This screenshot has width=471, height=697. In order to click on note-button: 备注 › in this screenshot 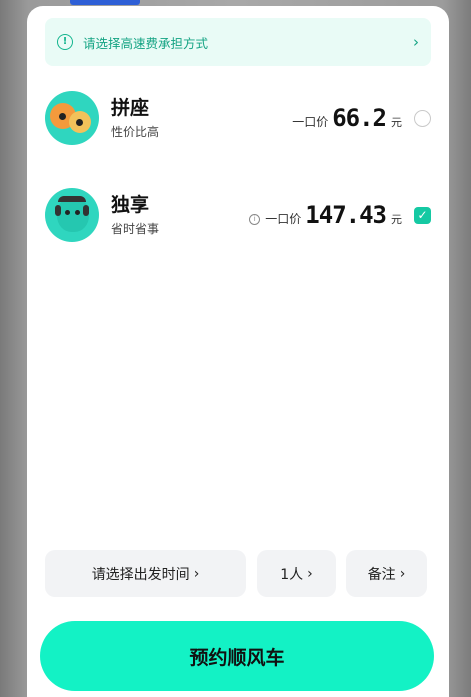, I will do `click(386, 573)`.